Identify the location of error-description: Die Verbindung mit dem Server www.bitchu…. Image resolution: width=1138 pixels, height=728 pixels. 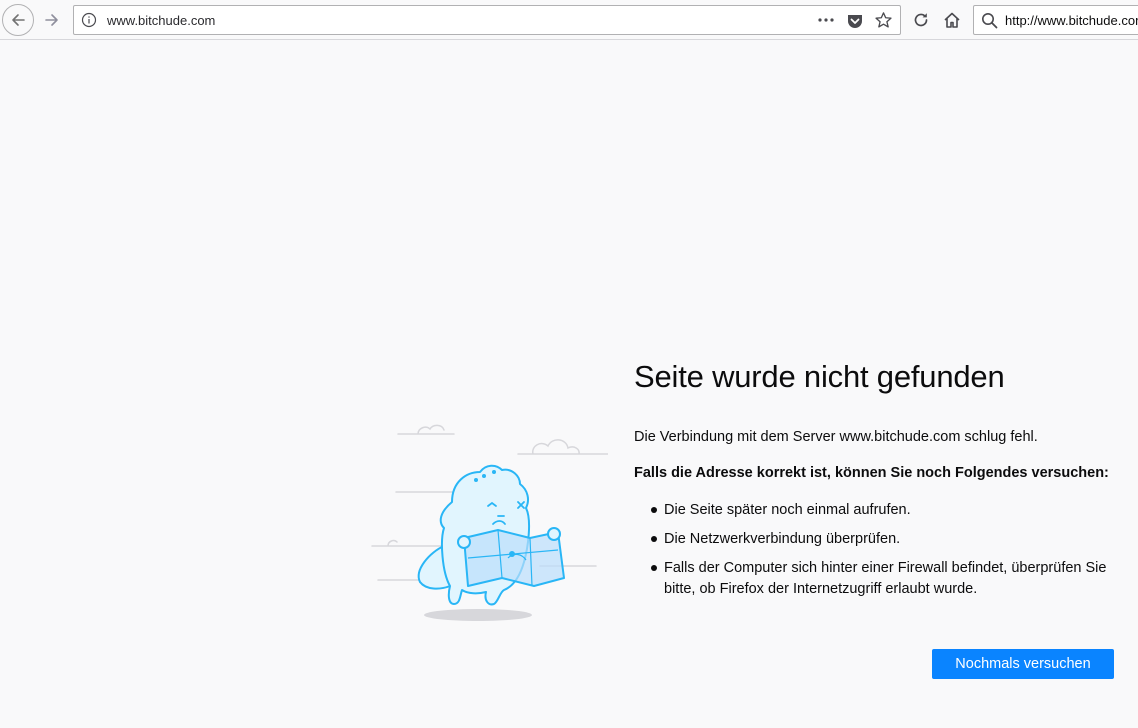
(836, 437).